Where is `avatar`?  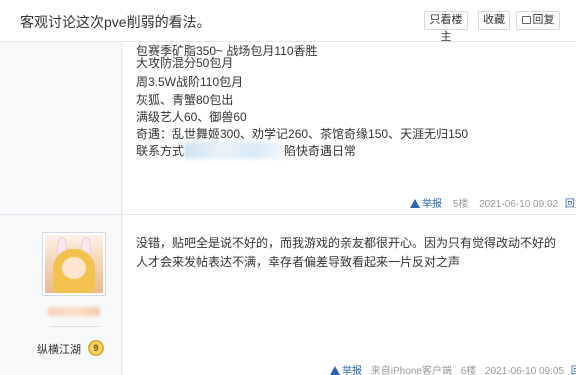 avatar is located at coordinates (74, 264).